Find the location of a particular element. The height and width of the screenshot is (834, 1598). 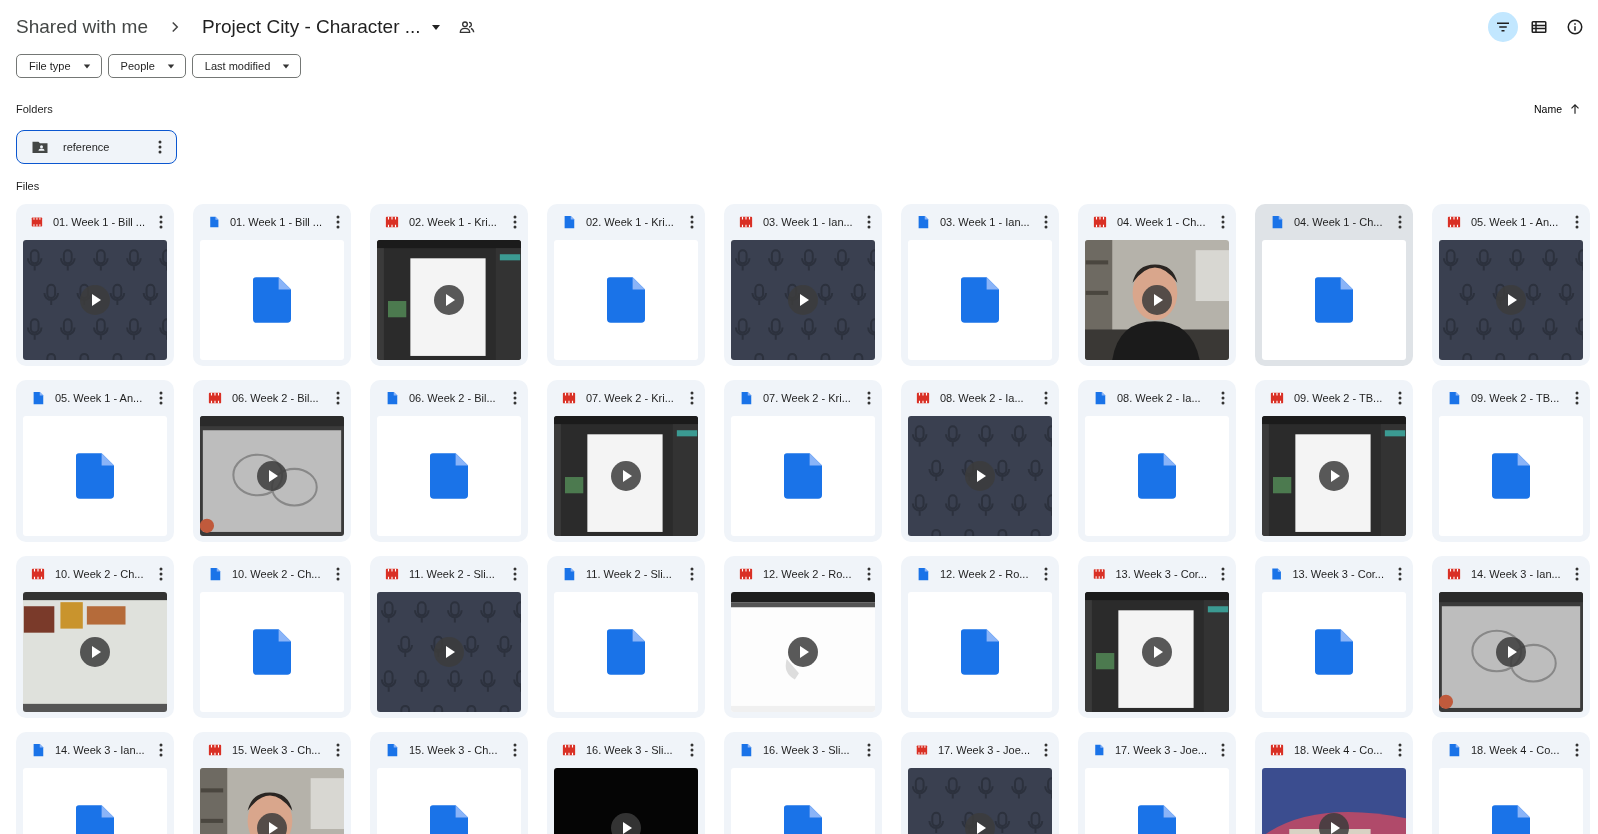

section-heading: Files is located at coordinates (28, 186).